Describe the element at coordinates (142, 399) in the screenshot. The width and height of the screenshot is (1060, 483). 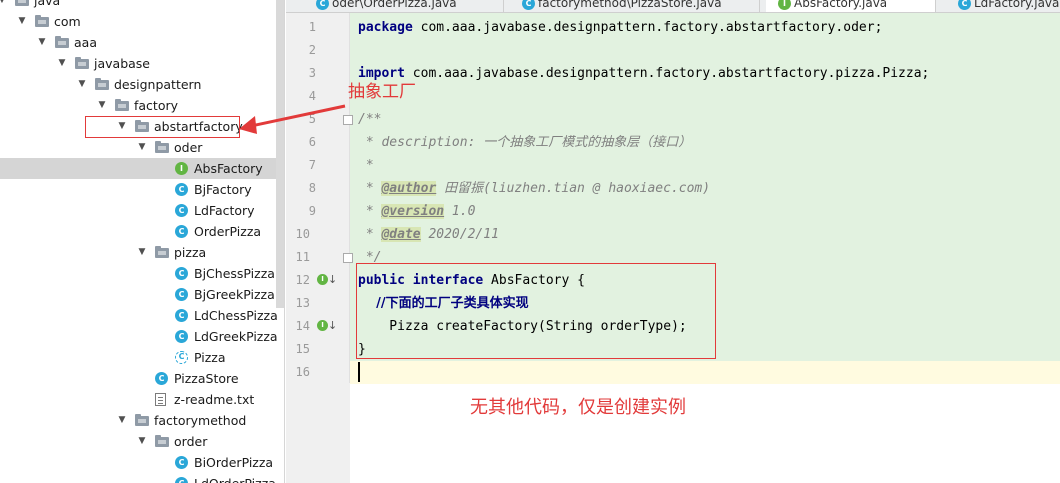
I see `tree-item-z-readme-txt: z-readme.txt` at that location.